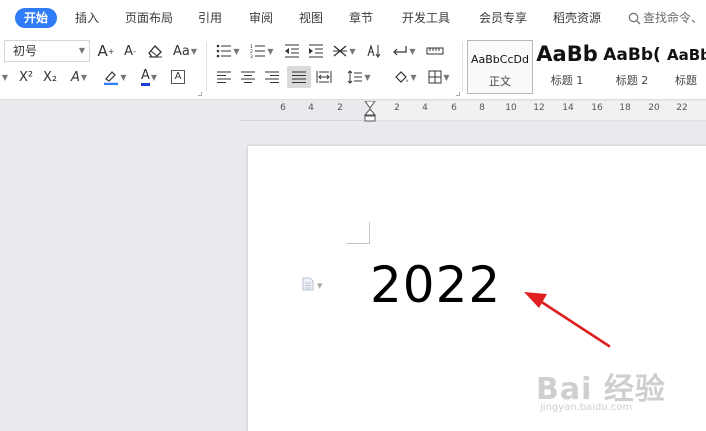  I want to click on watermark-url: jingyan.baidu.com, so click(586, 407).